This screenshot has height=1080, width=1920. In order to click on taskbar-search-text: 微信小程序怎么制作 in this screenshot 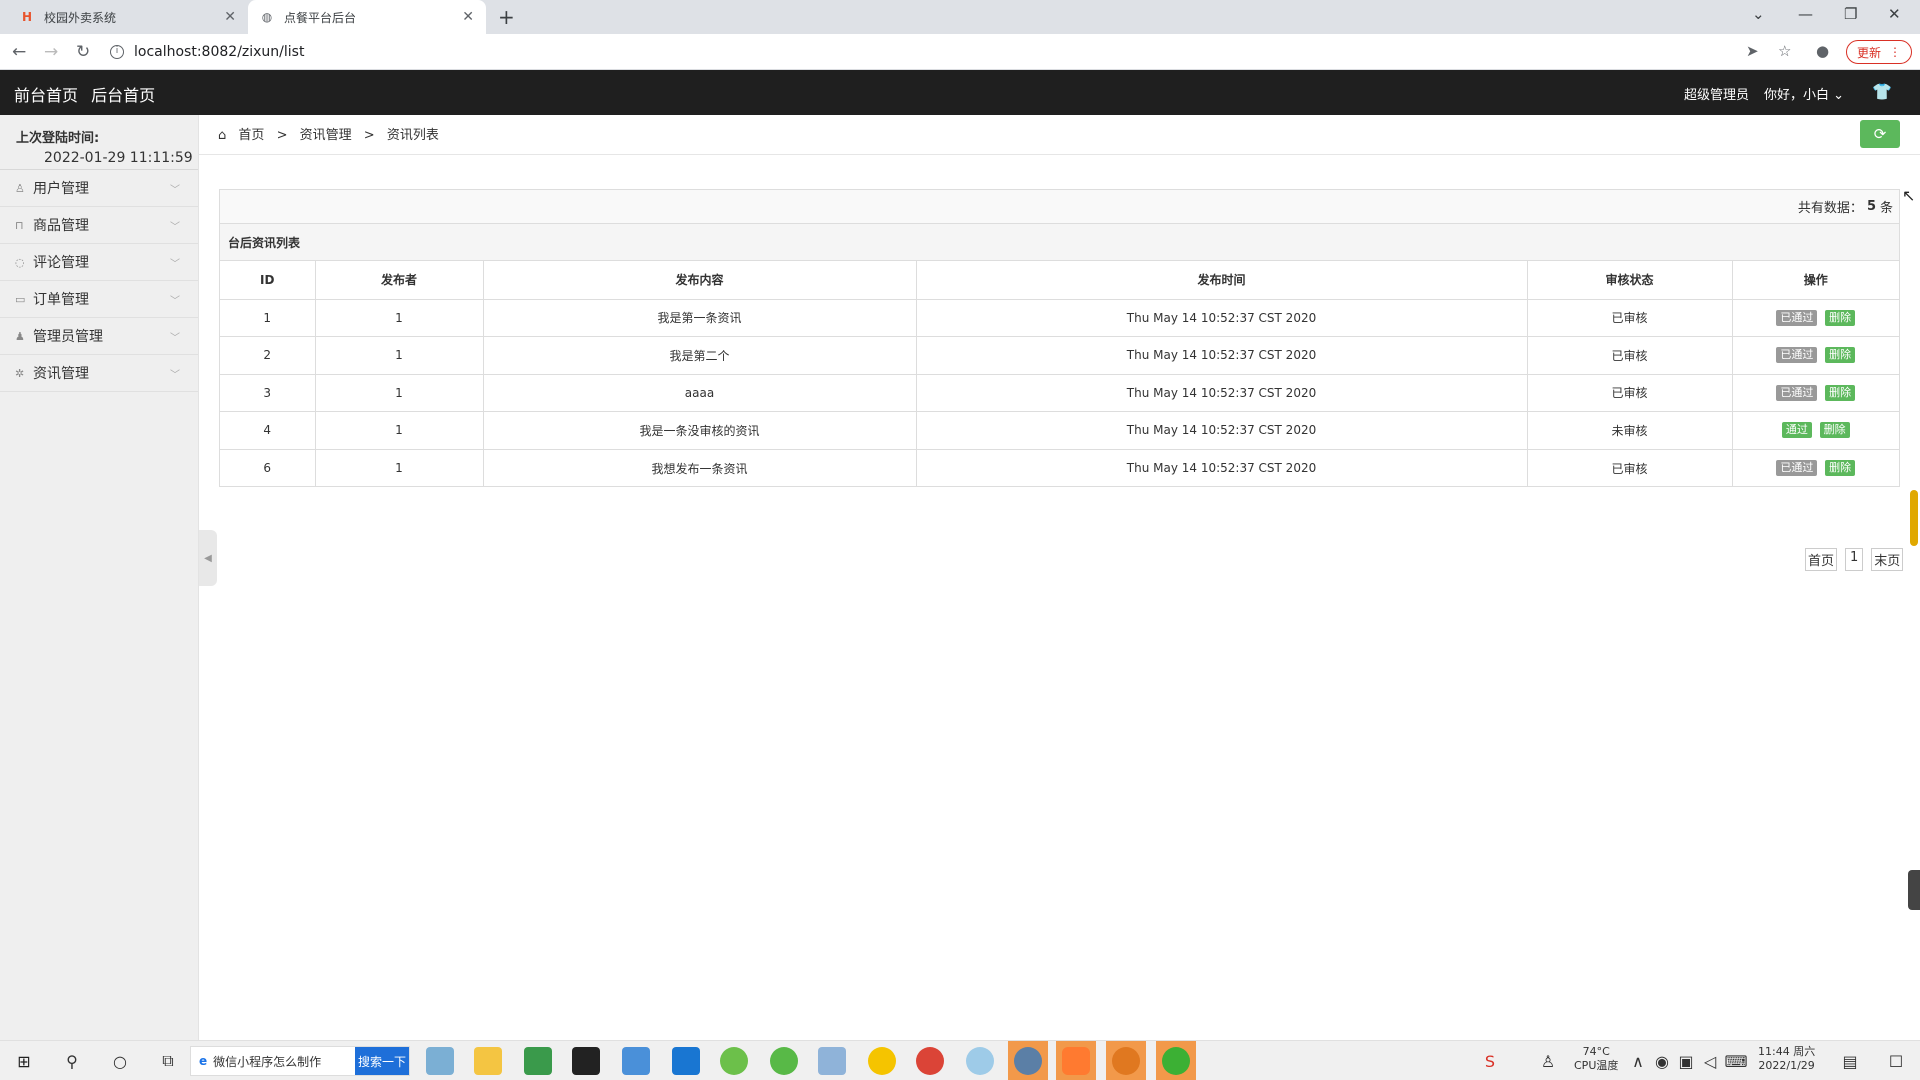, I will do `click(267, 1061)`.